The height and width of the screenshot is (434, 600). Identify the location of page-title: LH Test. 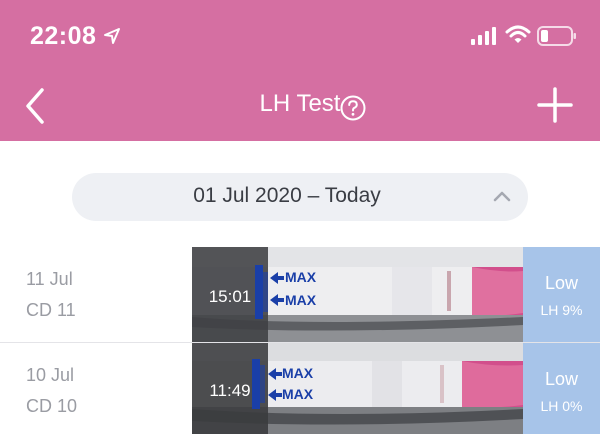
(300, 103).